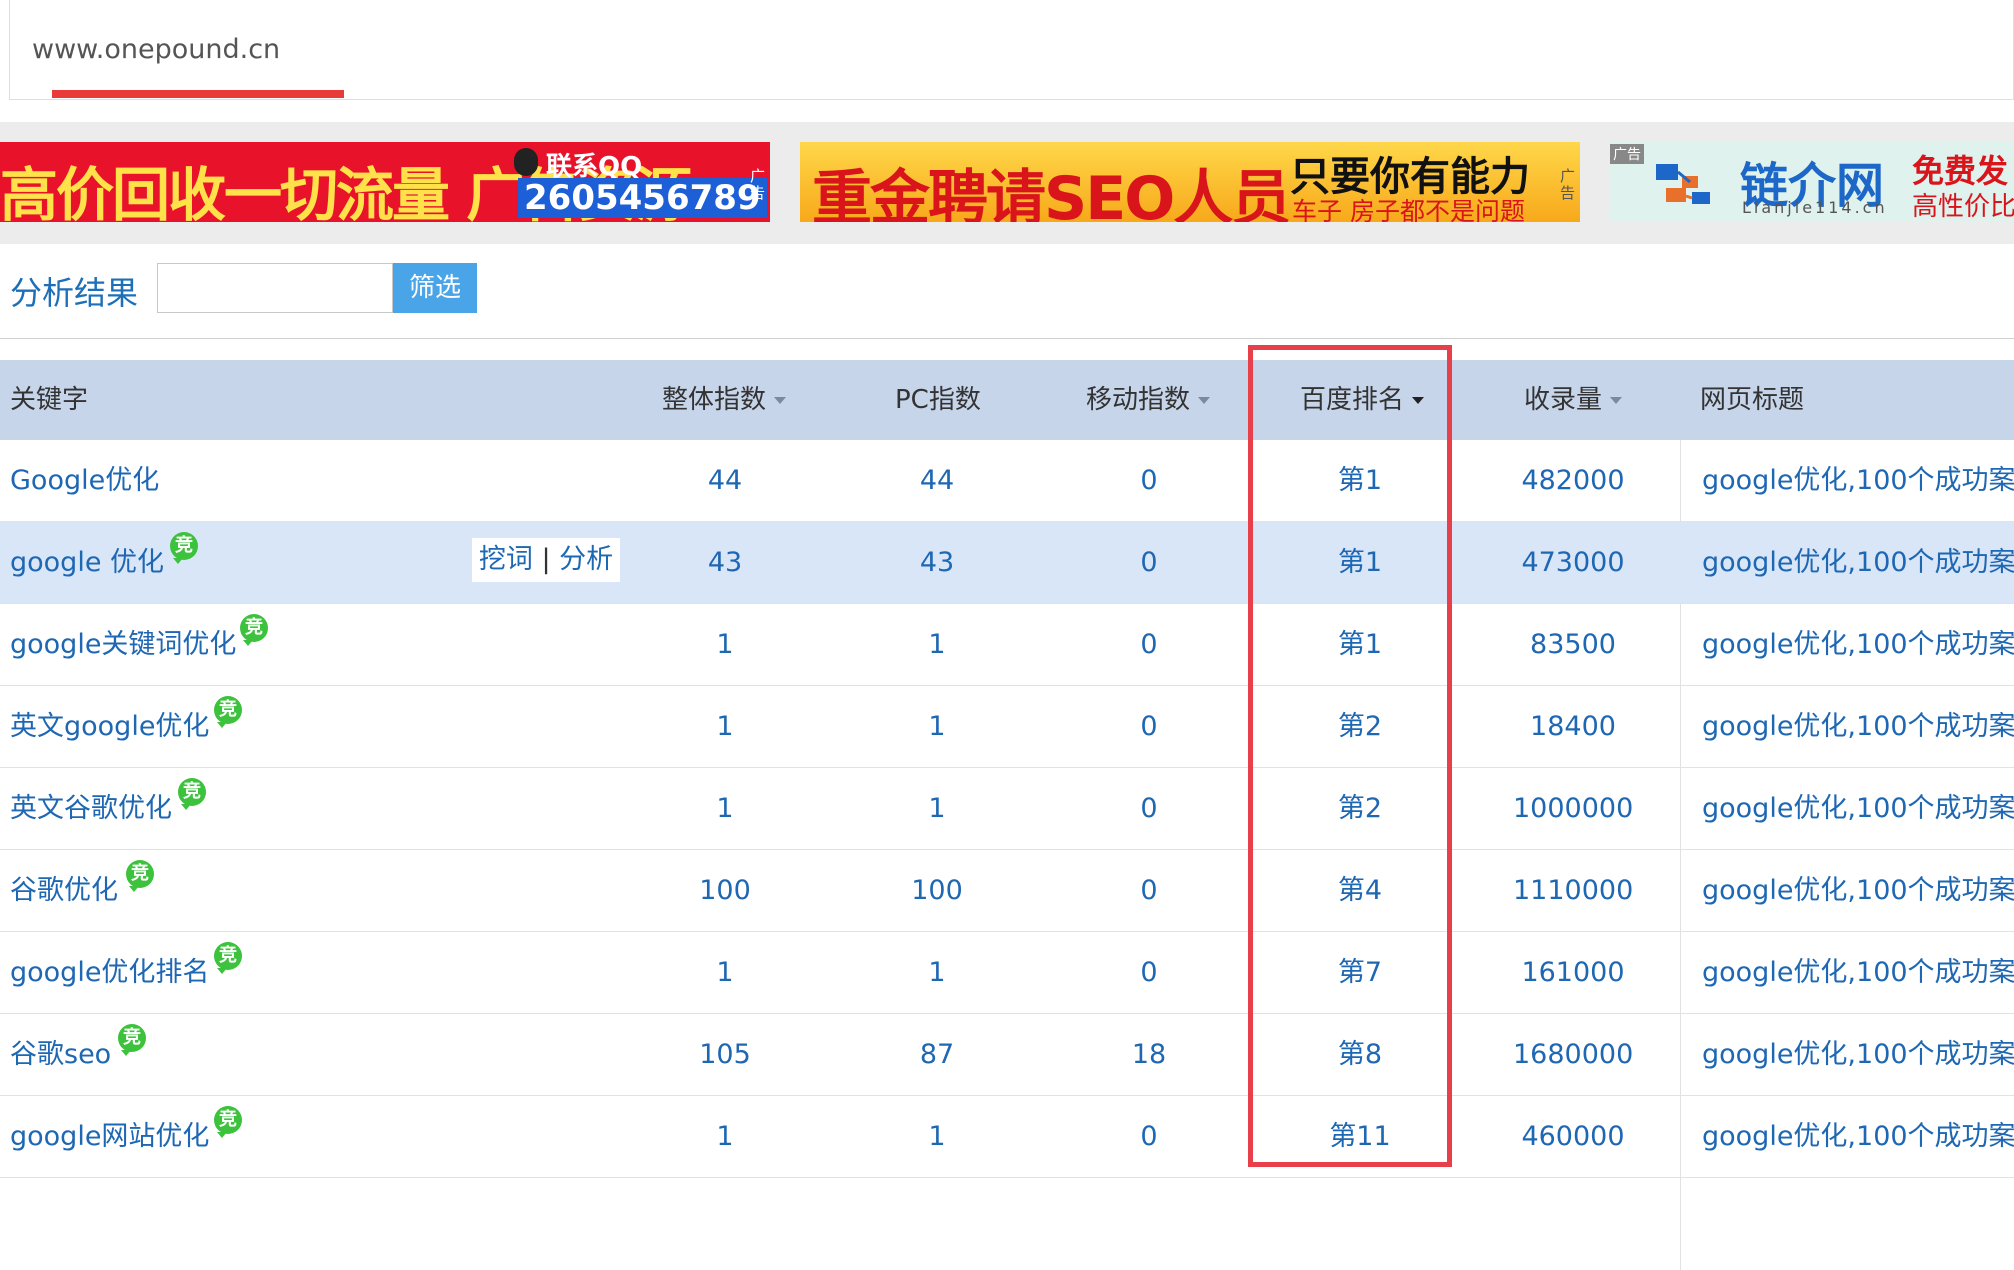 The image size is (2014, 1270). I want to click on indexed-count-value: 1000000, so click(1573, 808).